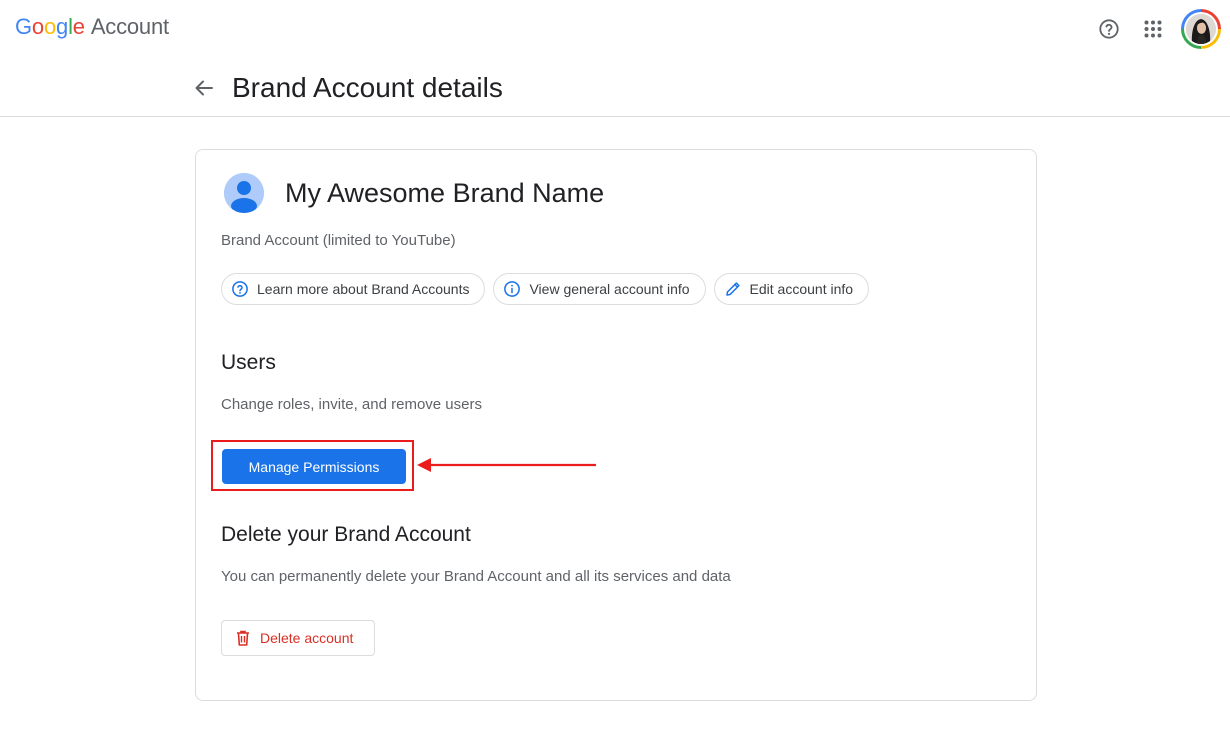 The image size is (1230, 743). What do you see at coordinates (506, 465) in the screenshot?
I see `annotation-arrow` at bounding box center [506, 465].